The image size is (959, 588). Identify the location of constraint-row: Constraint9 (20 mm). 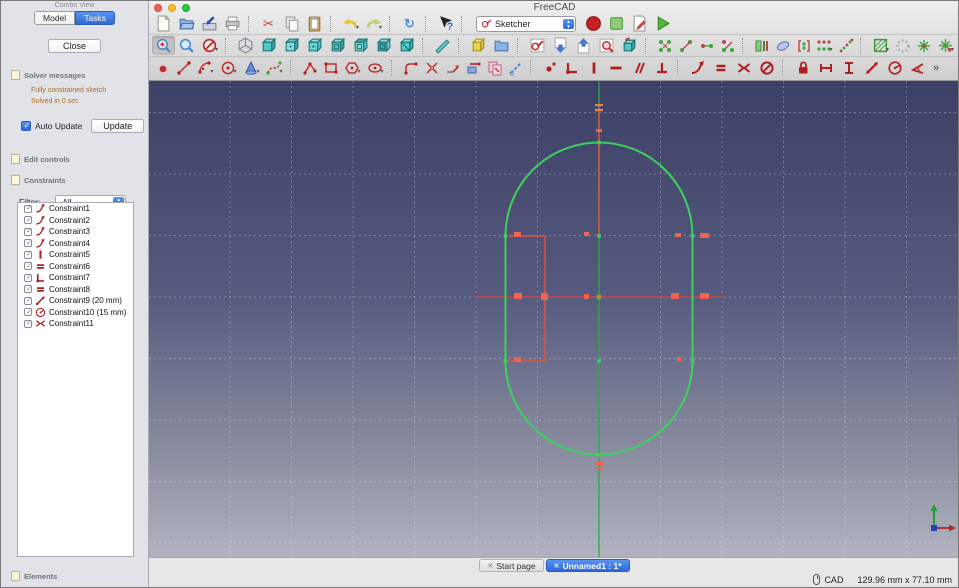
(75, 301).